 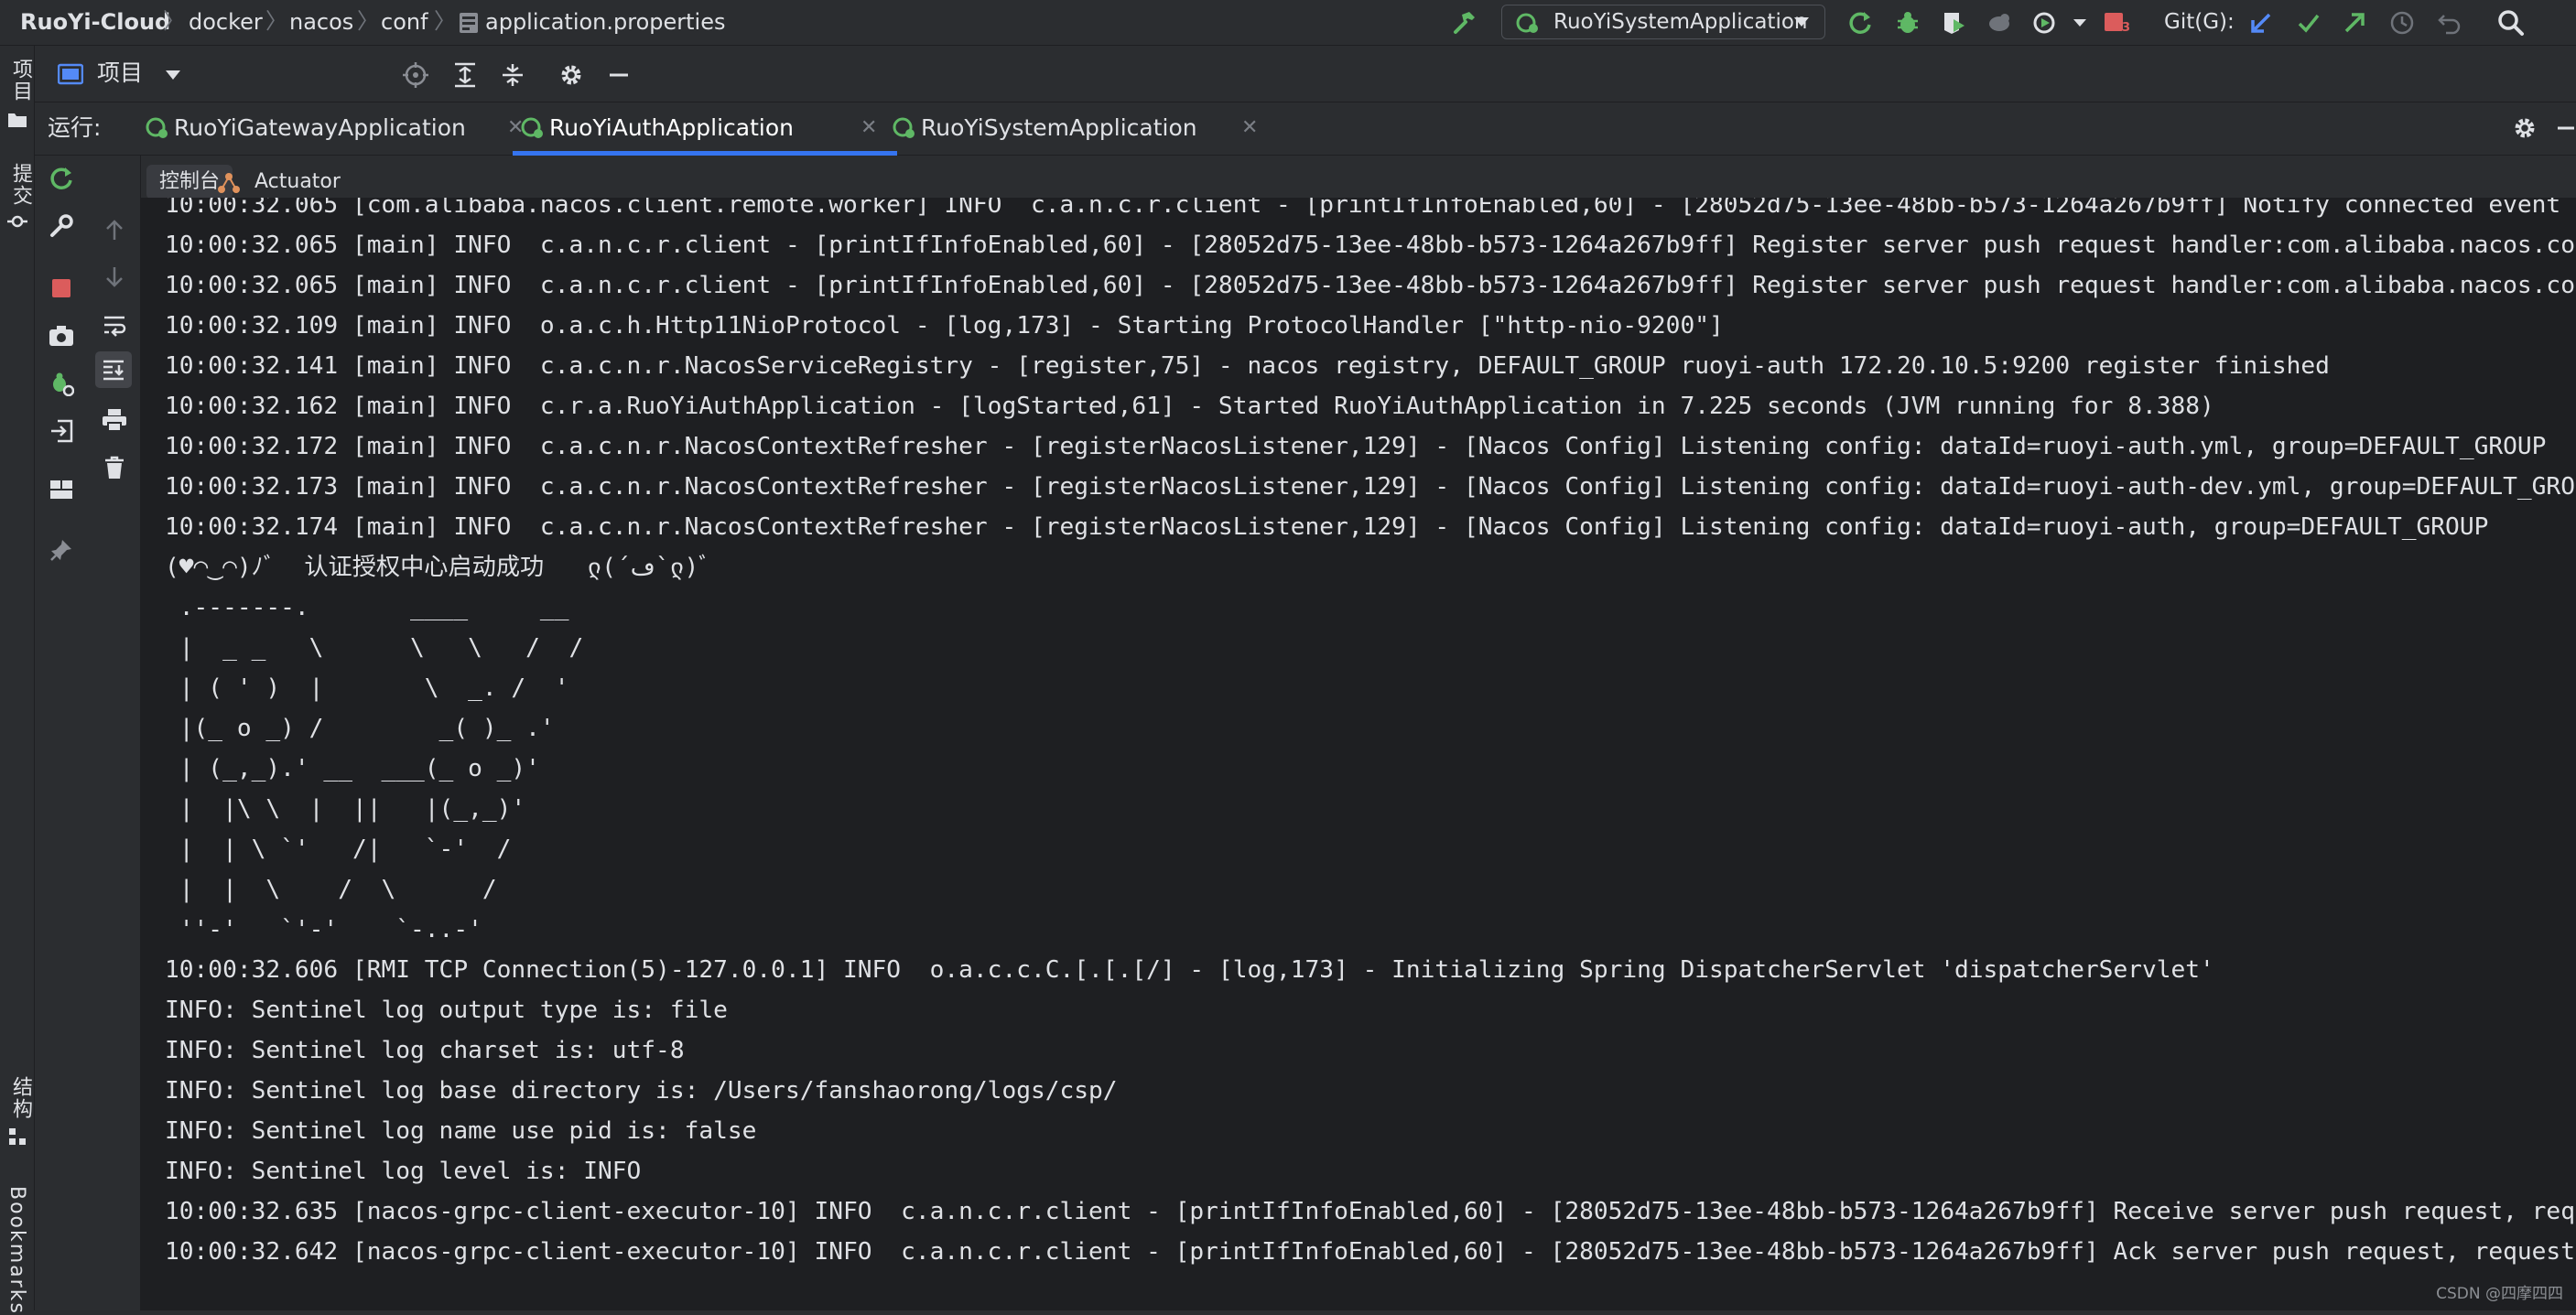 I want to click on console-line: | | \ / \ /, so click(x=331, y=889).